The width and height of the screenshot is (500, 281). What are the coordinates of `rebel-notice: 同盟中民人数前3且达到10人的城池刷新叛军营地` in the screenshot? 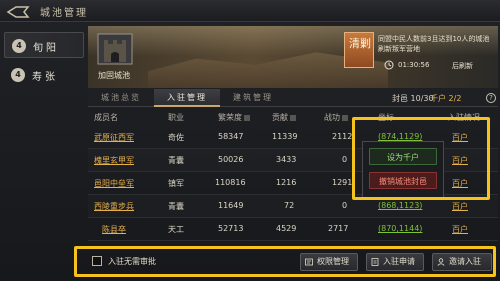 It's located at (434, 44).